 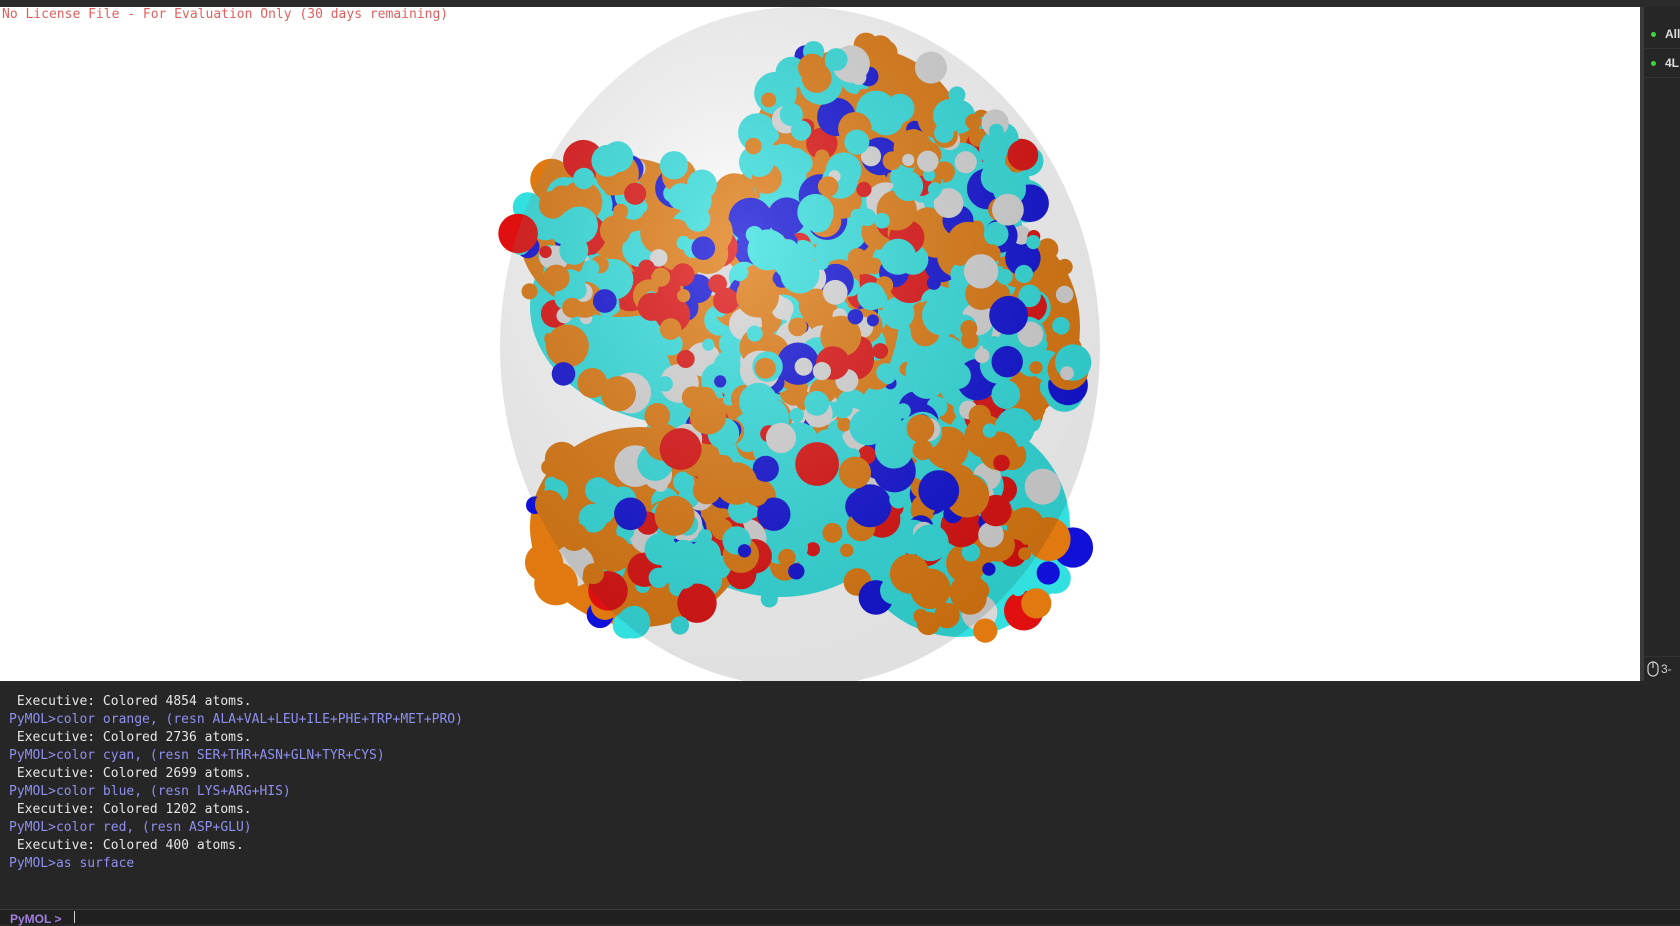 I want to click on object-label: 4L, so click(x=1672, y=63).